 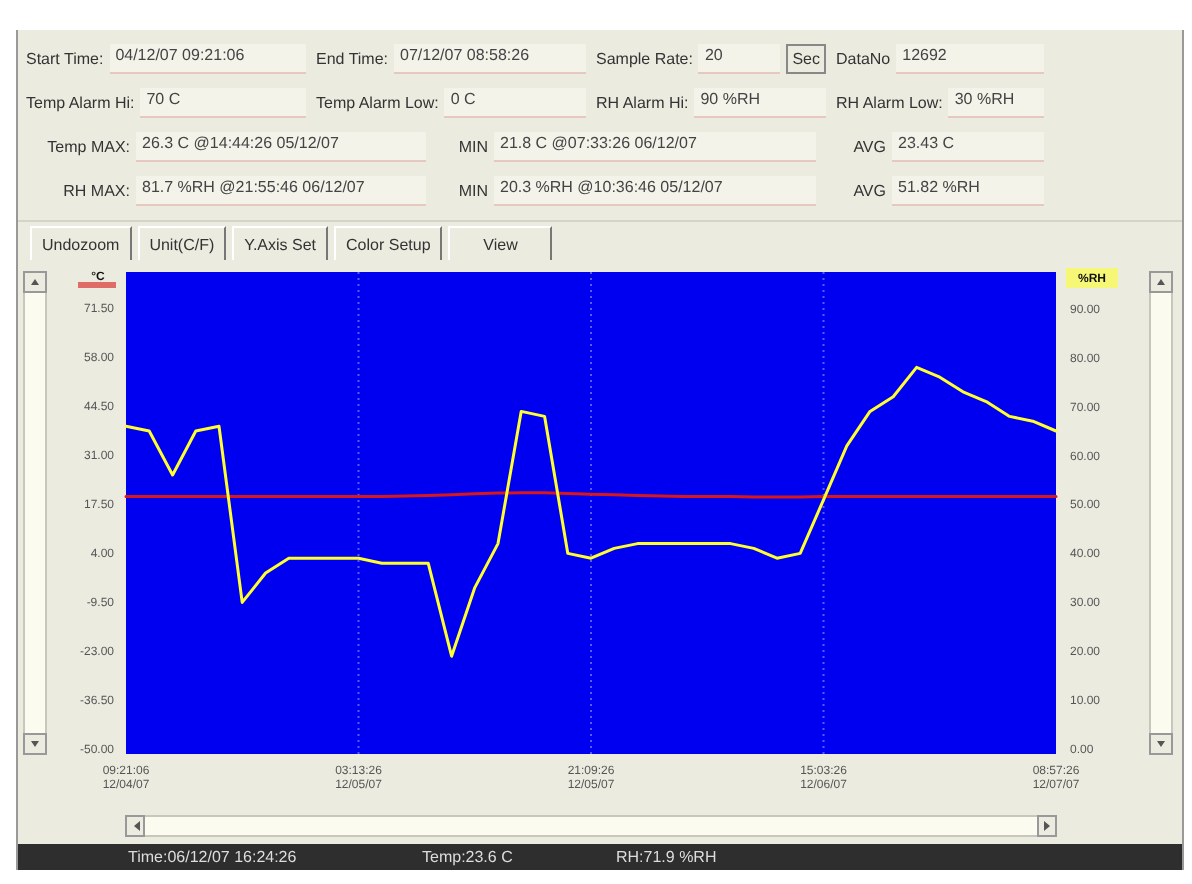 What do you see at coordinates (739, 58) in the screenshot?
I see `field-value: 20` at bounding box center [739, 58].